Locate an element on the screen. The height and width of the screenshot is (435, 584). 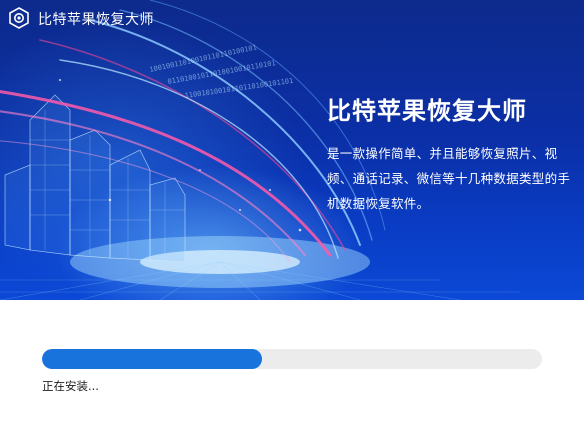
app-title: 比特苹果恢复大师 is located at coordinates (96, 20).